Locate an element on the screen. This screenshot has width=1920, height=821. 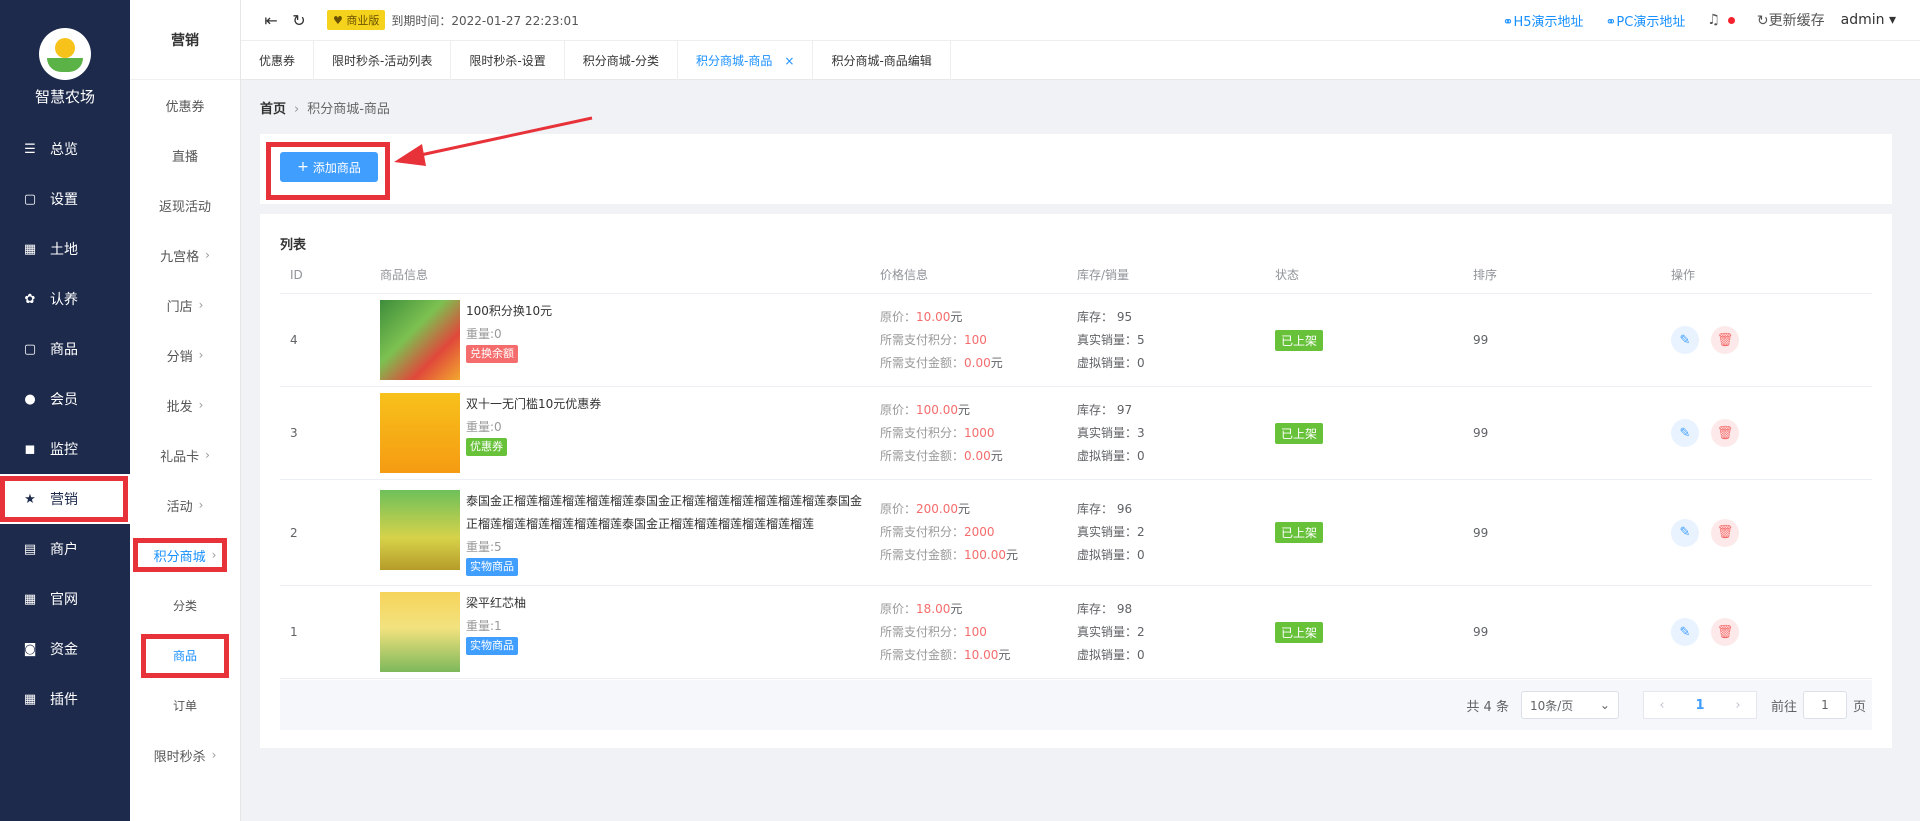
user-icon: ● is located at coordinates (30, 399).